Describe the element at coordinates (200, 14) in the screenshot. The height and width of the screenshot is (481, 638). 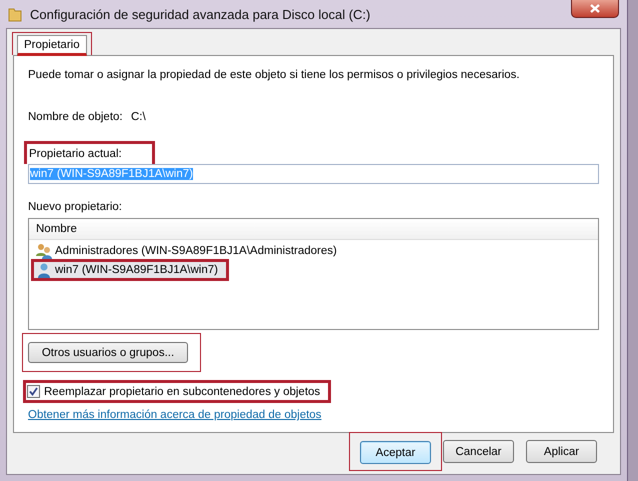
I see `window-title: Configuración de seguridad avanzada para Disco local (C:)` at that location.